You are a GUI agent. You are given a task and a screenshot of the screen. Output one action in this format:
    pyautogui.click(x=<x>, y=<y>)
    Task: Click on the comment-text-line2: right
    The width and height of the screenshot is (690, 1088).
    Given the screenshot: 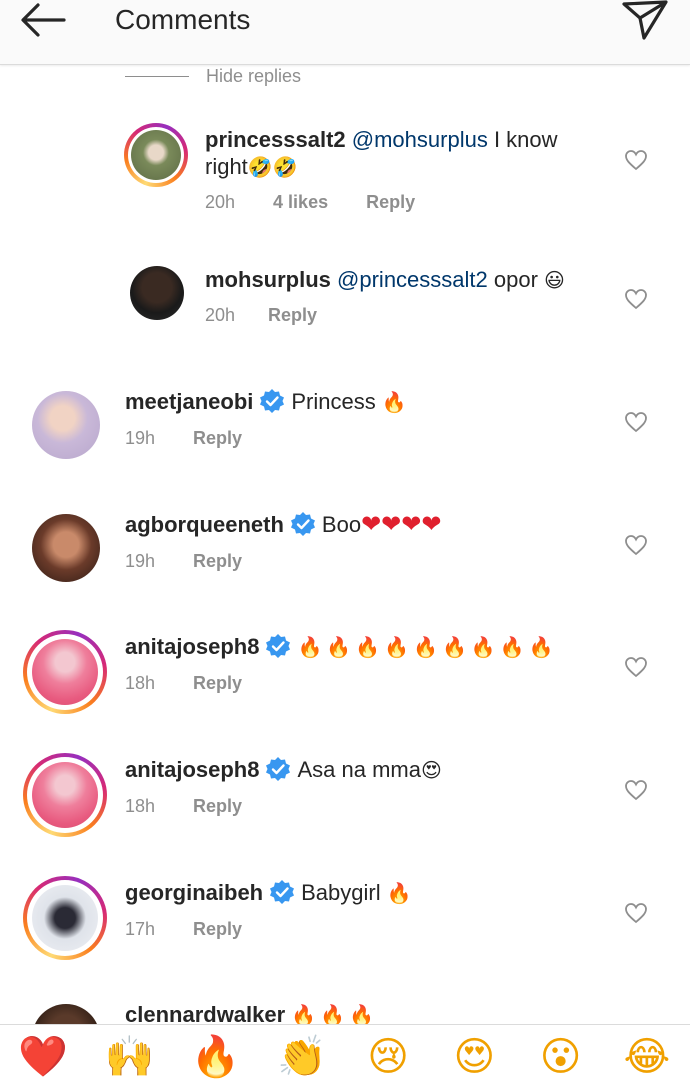 What is the action you would take?
    pyautogui.click(x=226, y=166)
    